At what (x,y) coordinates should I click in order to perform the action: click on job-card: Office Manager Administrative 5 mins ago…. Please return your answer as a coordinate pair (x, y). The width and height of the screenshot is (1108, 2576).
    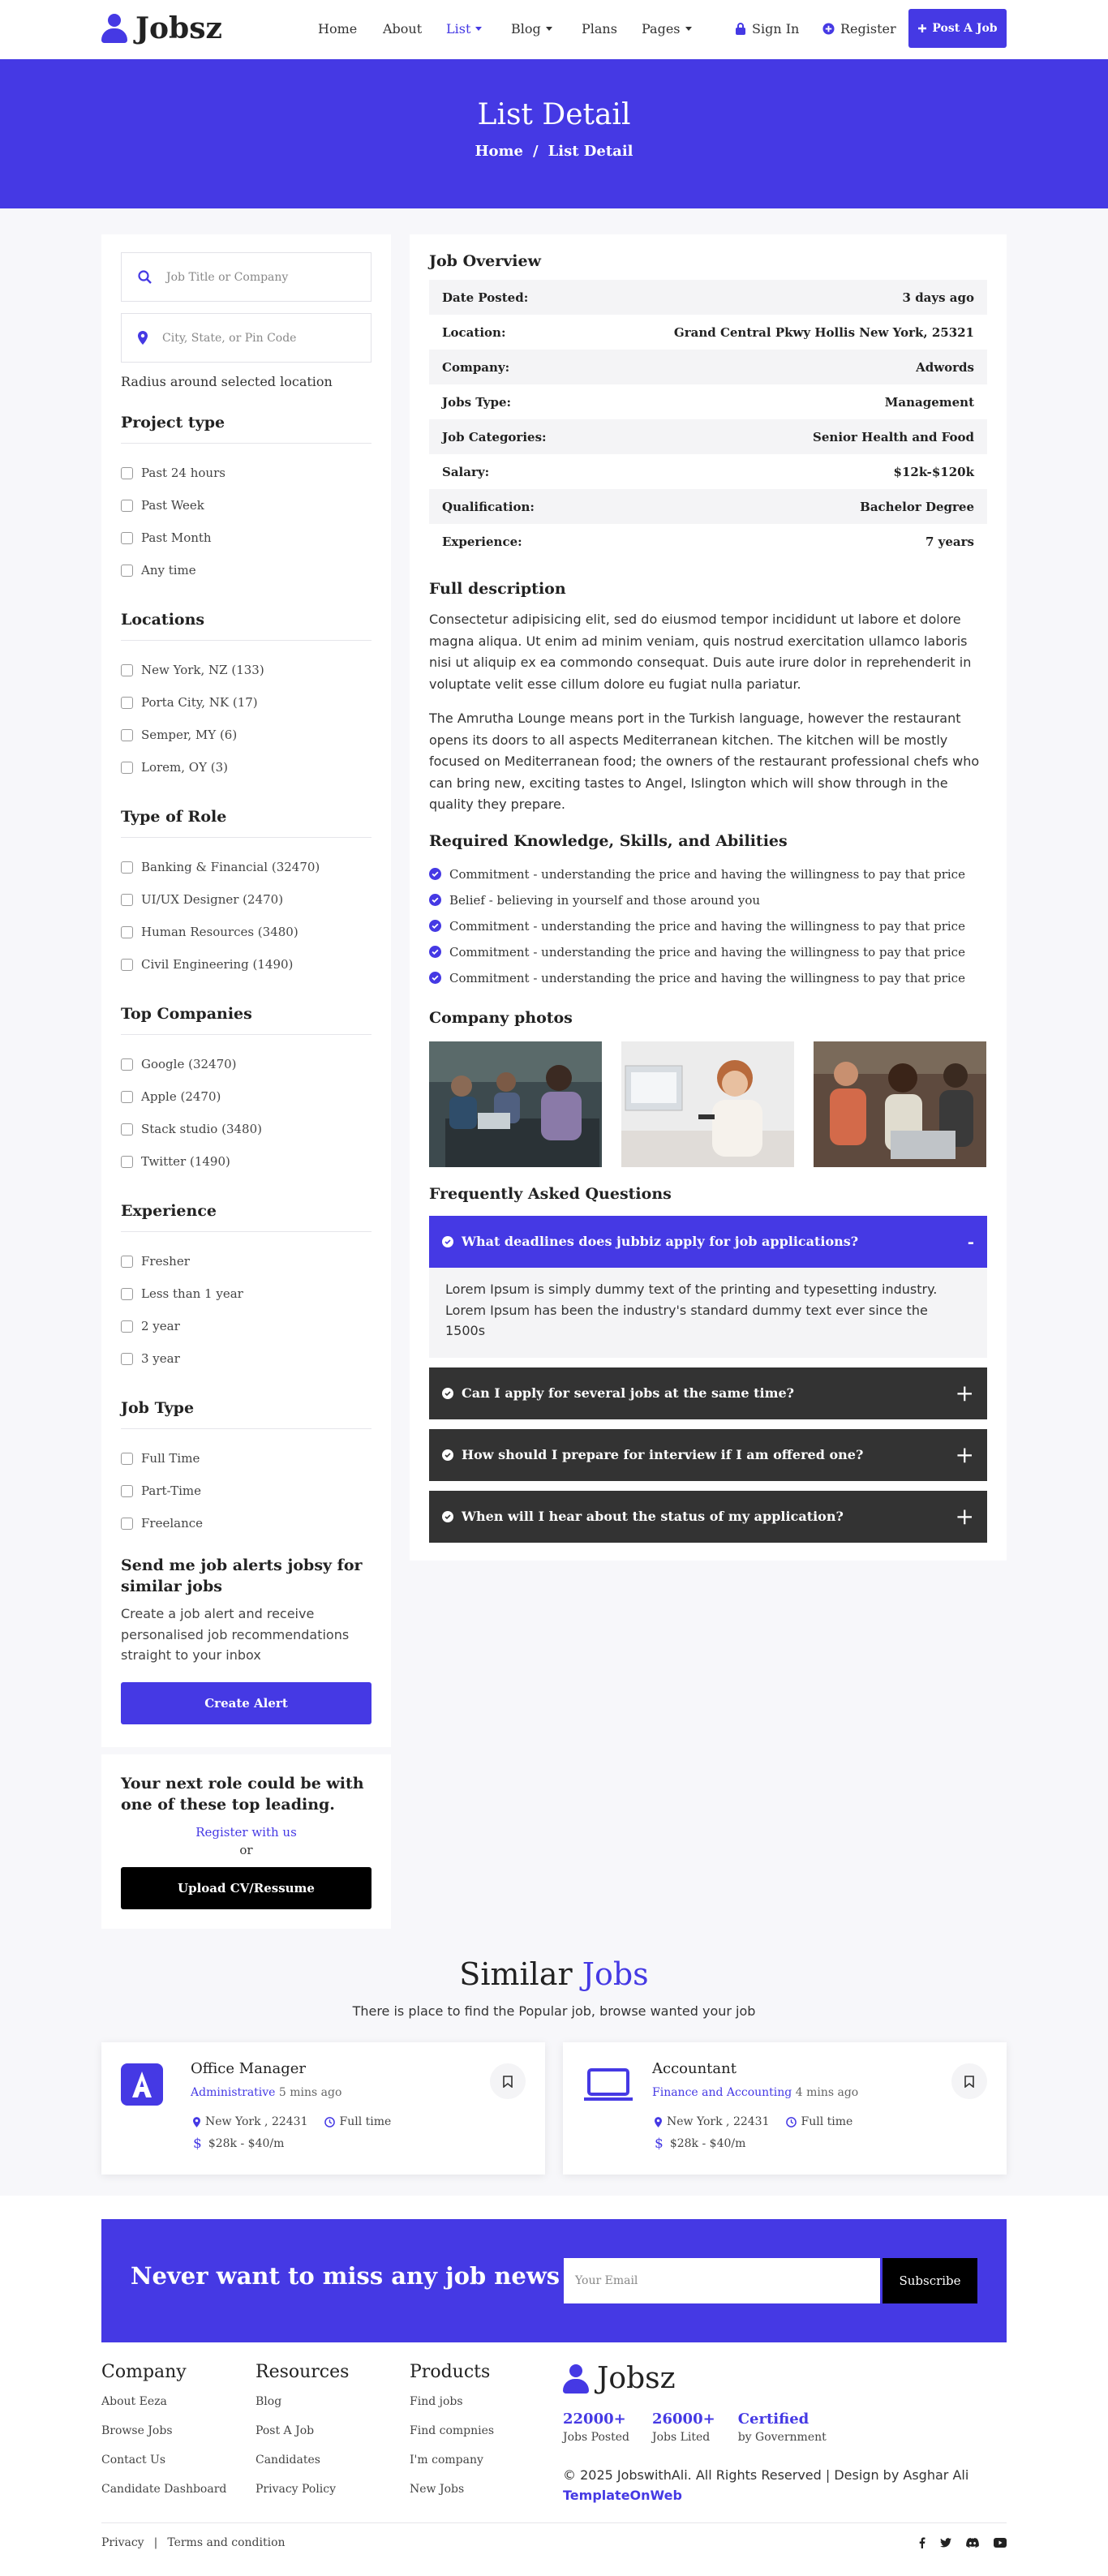
    Looking at the image, I should click on (323, 2108).